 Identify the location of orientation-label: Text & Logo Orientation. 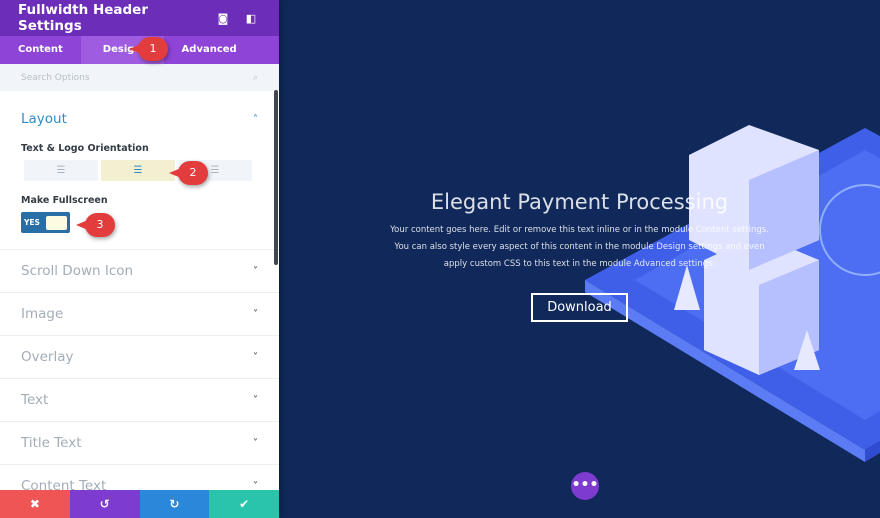
(85, 148).